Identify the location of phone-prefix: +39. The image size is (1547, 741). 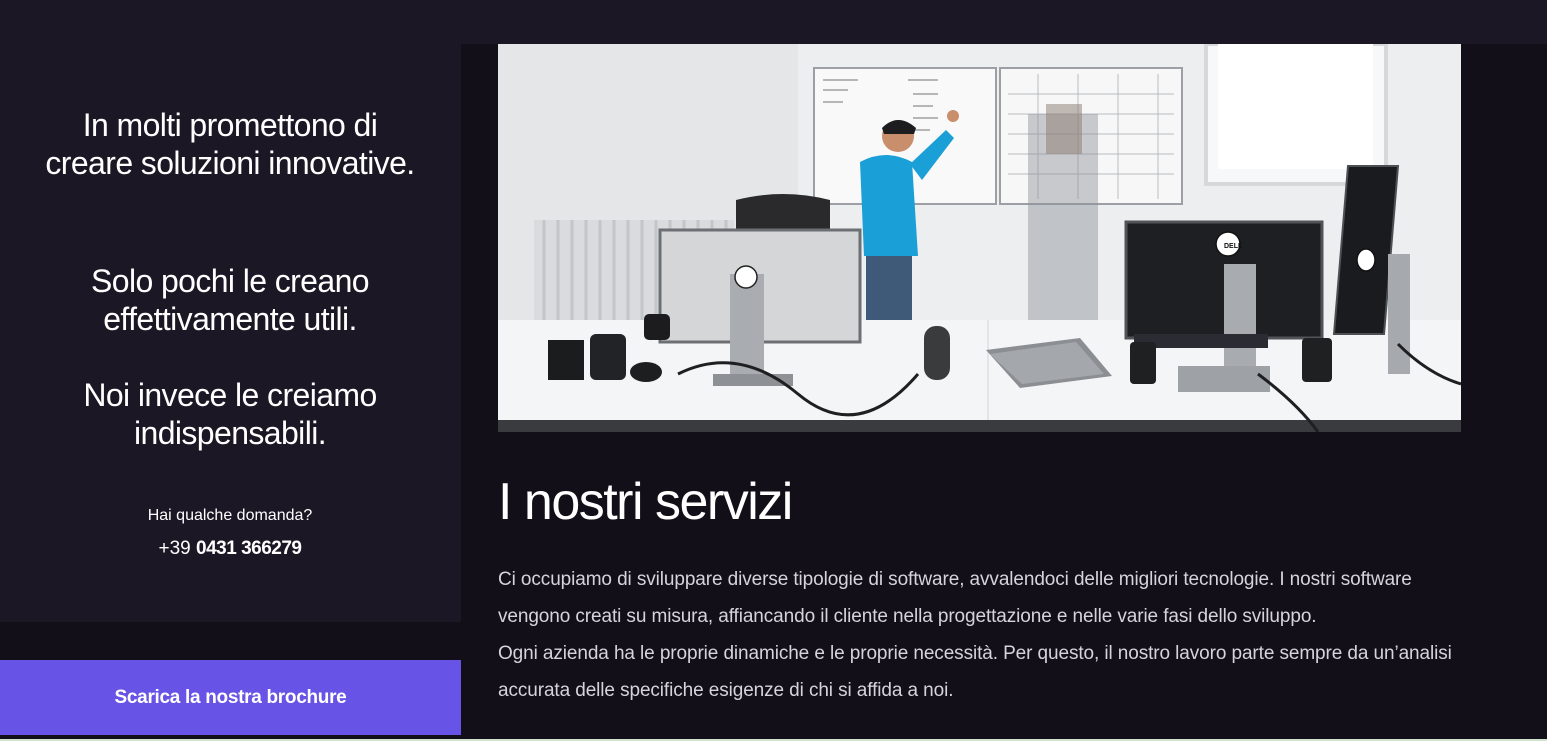
(174, 548).